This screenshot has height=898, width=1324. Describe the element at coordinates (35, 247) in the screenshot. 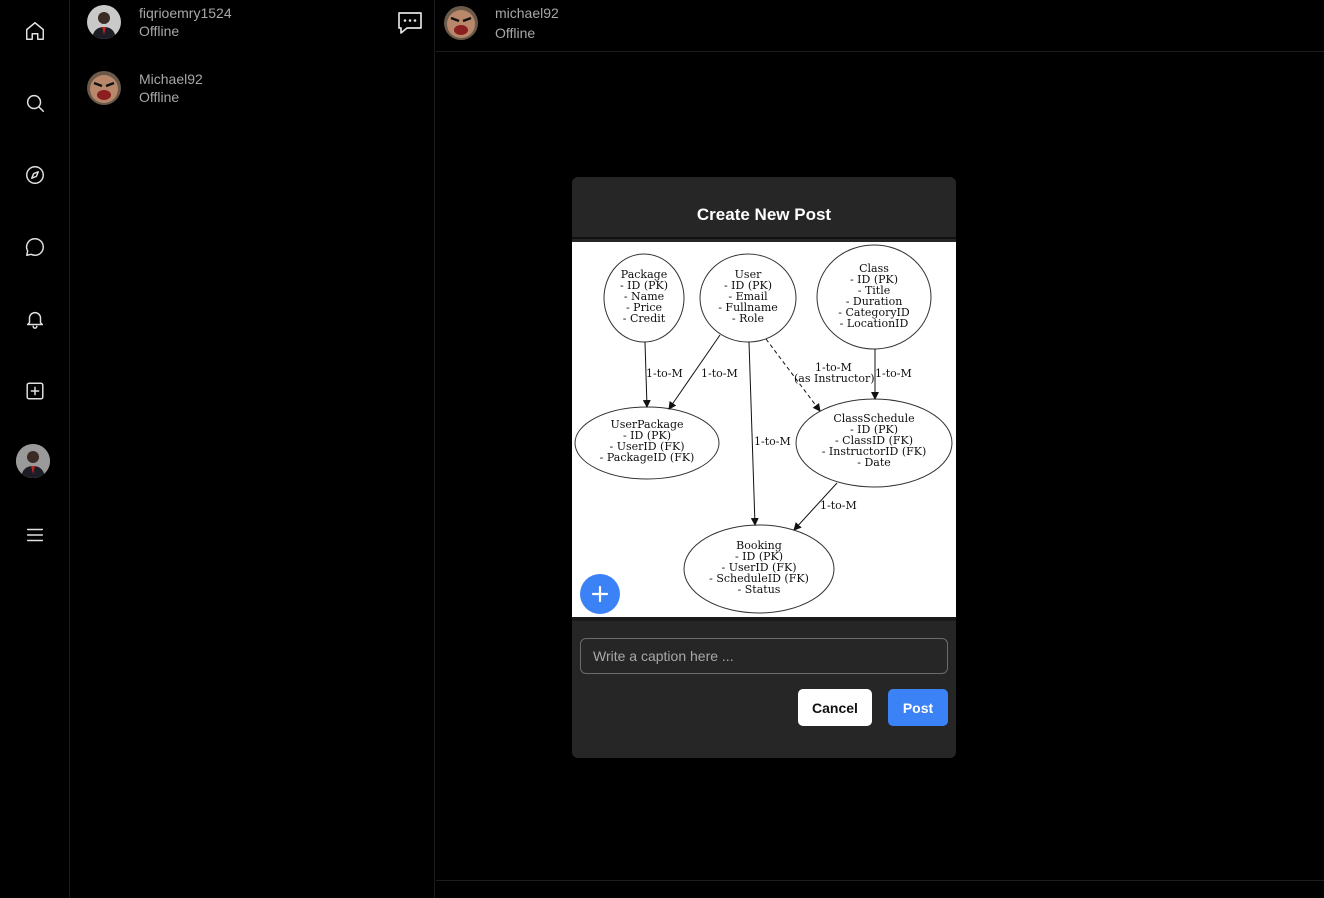

I see `message-icon` at that location.